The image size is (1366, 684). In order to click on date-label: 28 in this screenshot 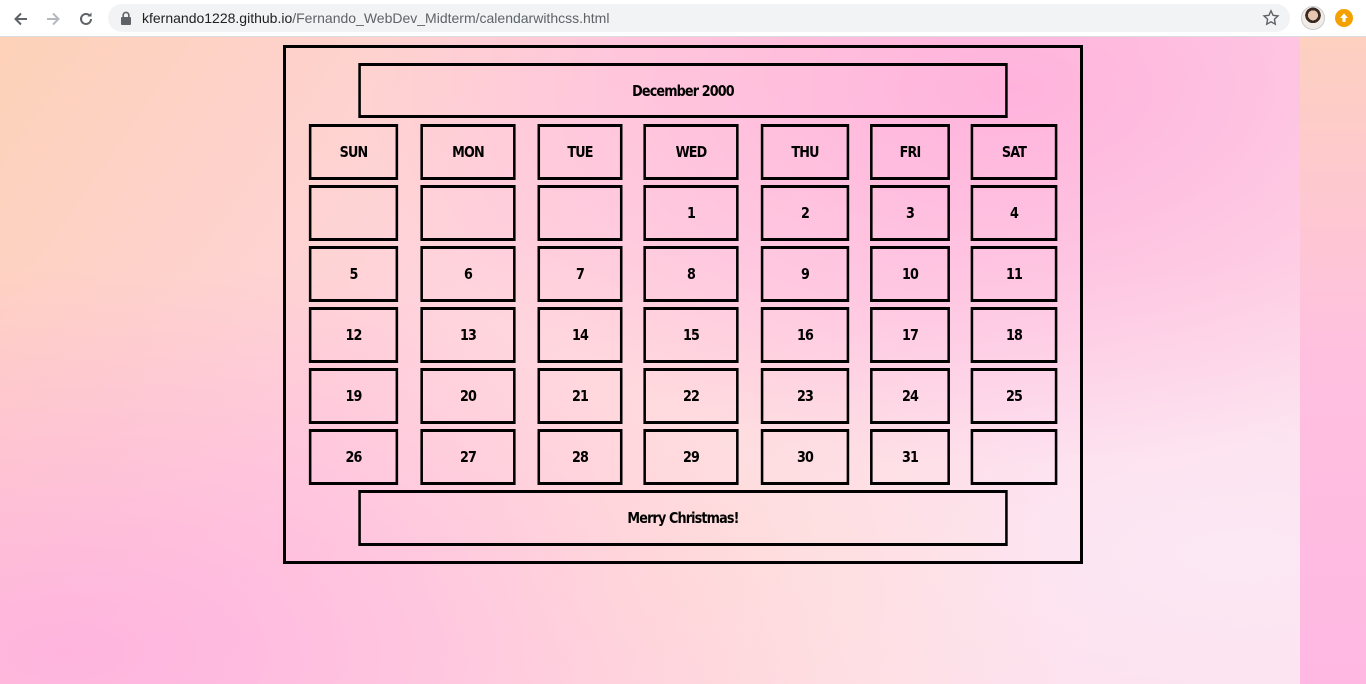, I will do `click(580, 457)`.